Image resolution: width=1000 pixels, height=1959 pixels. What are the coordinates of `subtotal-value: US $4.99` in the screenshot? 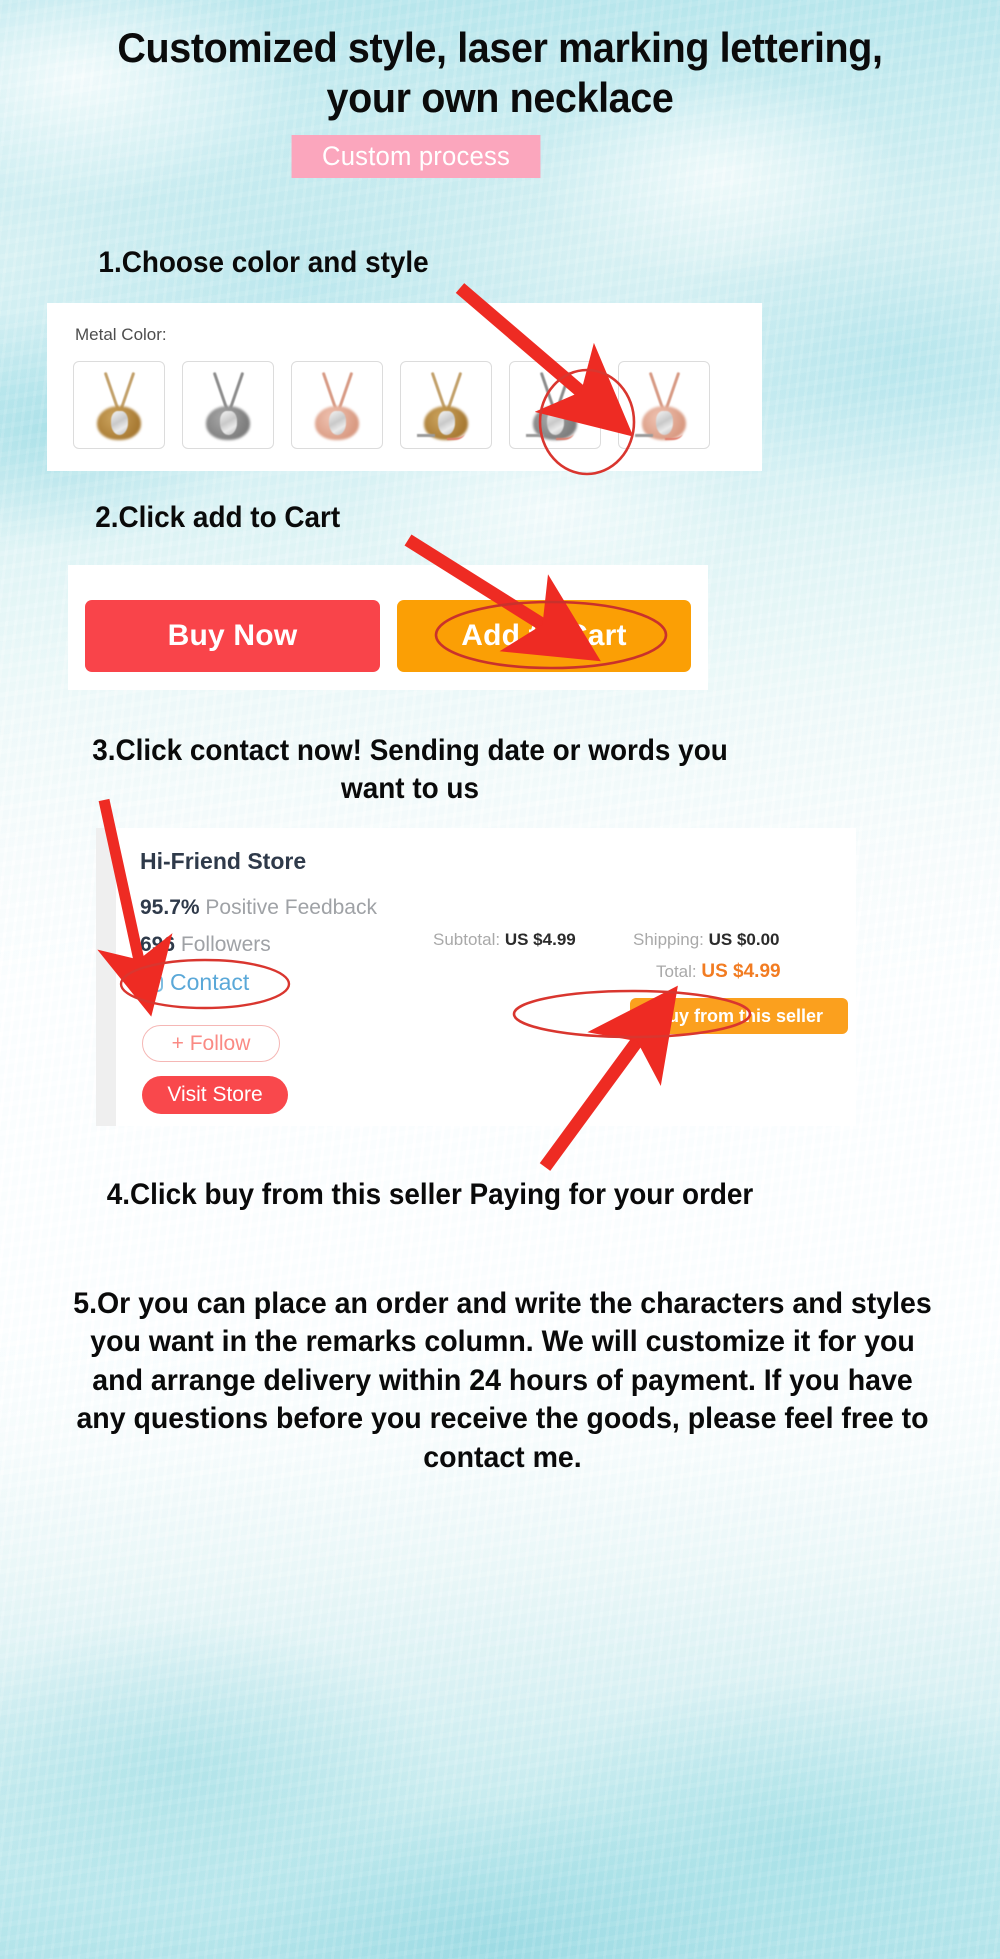 It's located at (540, 939).